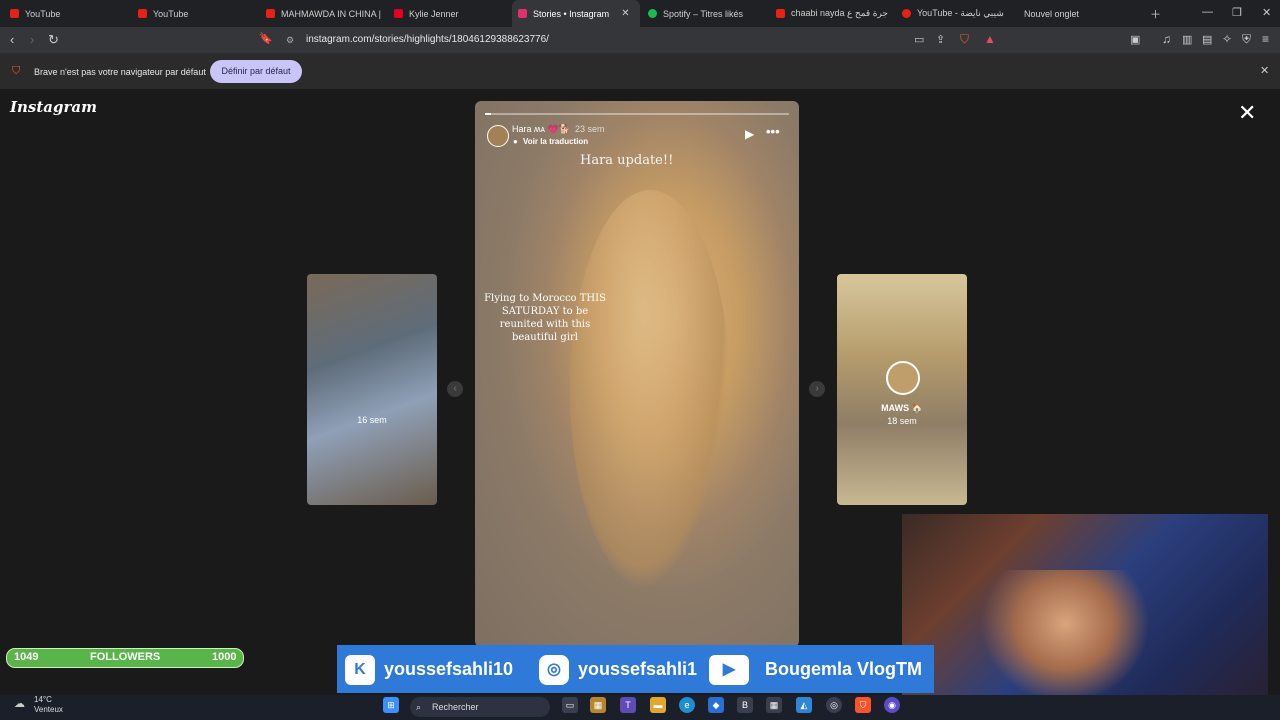 Image resolution: width=1280 pixels, height=720 pixels. Describe the element at coordinates (892, 705) in the screenshot. I see `discord-icon: ◉` at that location.